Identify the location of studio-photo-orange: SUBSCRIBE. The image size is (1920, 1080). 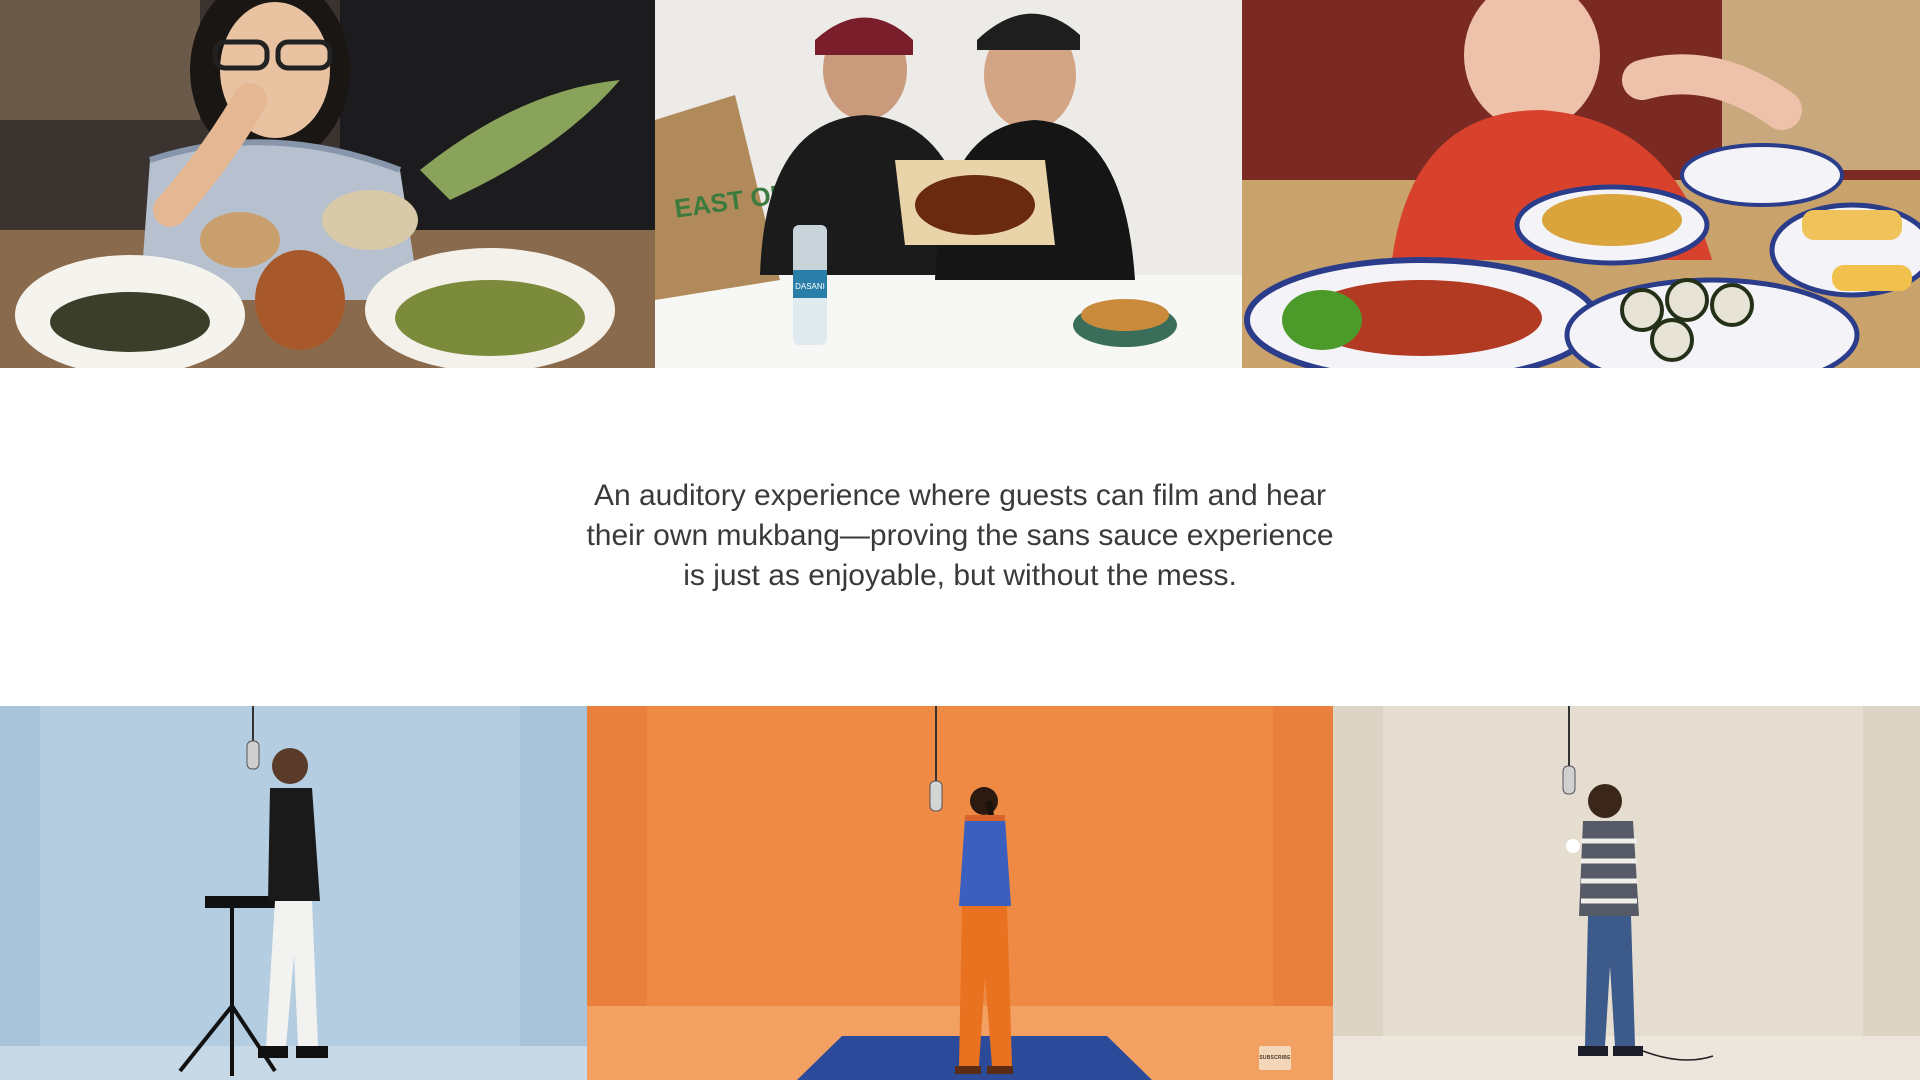
(960, 893).